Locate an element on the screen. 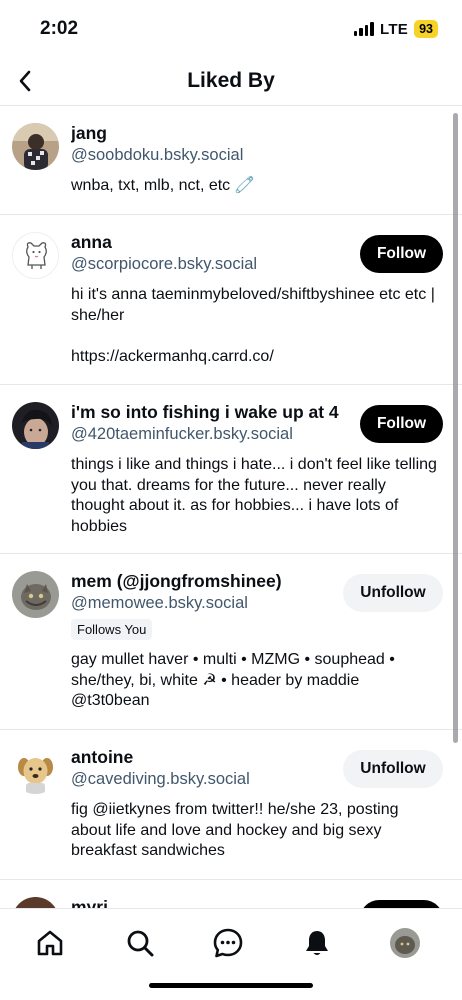 The image size is (462, 1000). scrollbar is located at coordinates (455, 428).